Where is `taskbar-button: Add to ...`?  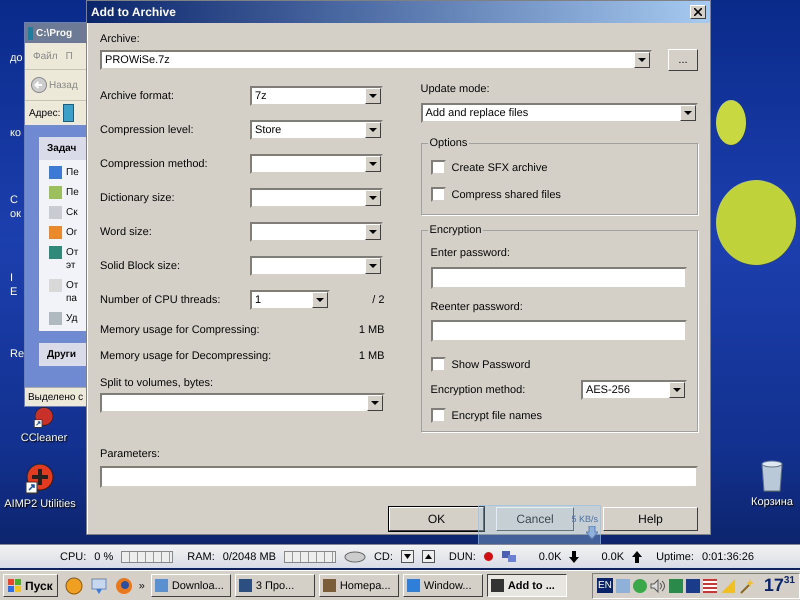 taskbar-button: Add to ... is located at coordinates (526, 585).